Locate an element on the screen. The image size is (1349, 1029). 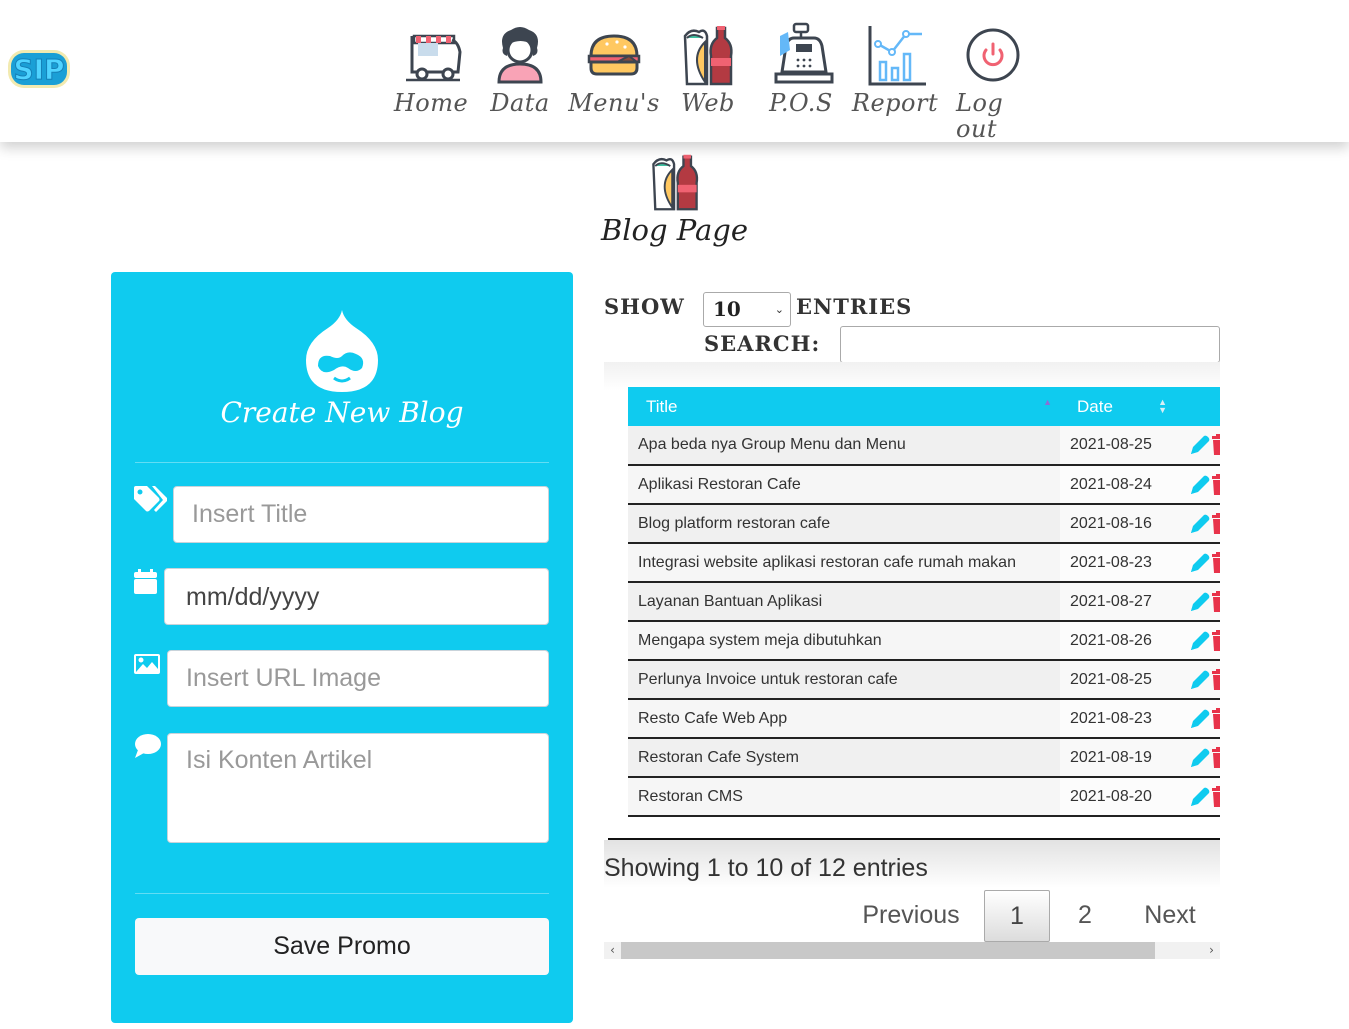
table-row: Restoran Cafe System 2021-08-19 is located at coordinates (924, 758).